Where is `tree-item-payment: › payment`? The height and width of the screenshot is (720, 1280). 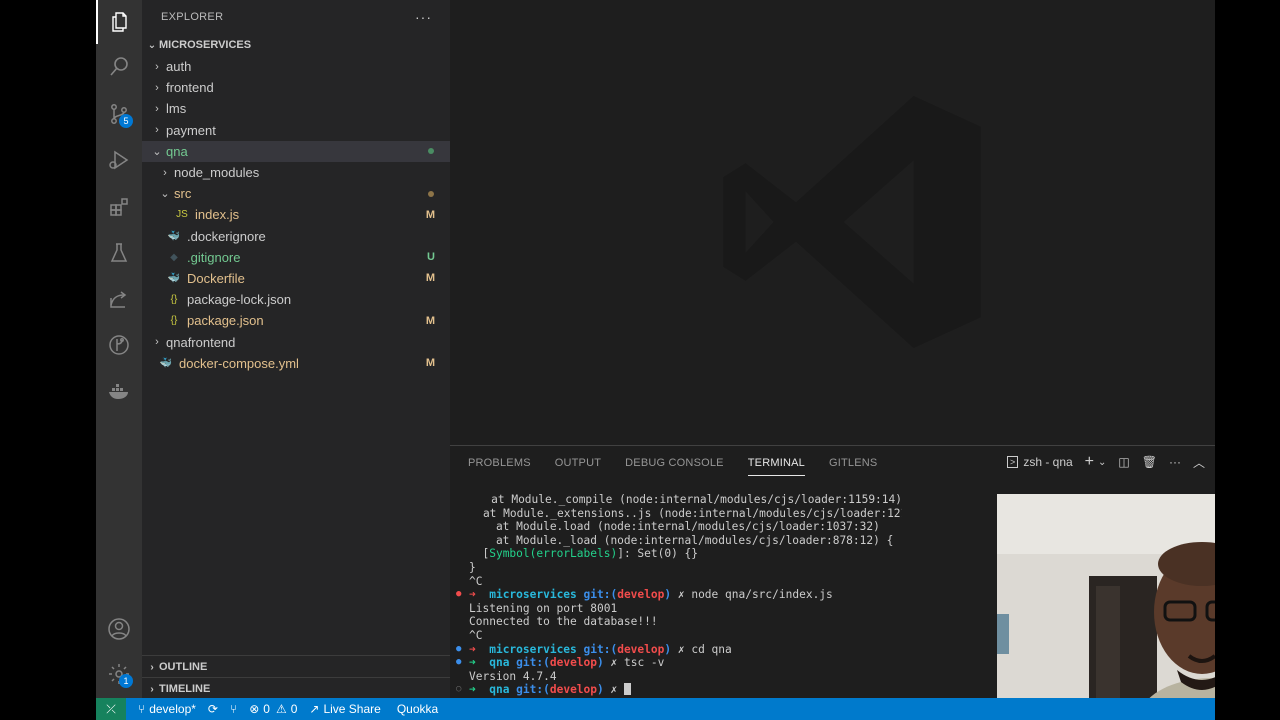 tree-item-payment: › payment is located at coordinates (296, 130).